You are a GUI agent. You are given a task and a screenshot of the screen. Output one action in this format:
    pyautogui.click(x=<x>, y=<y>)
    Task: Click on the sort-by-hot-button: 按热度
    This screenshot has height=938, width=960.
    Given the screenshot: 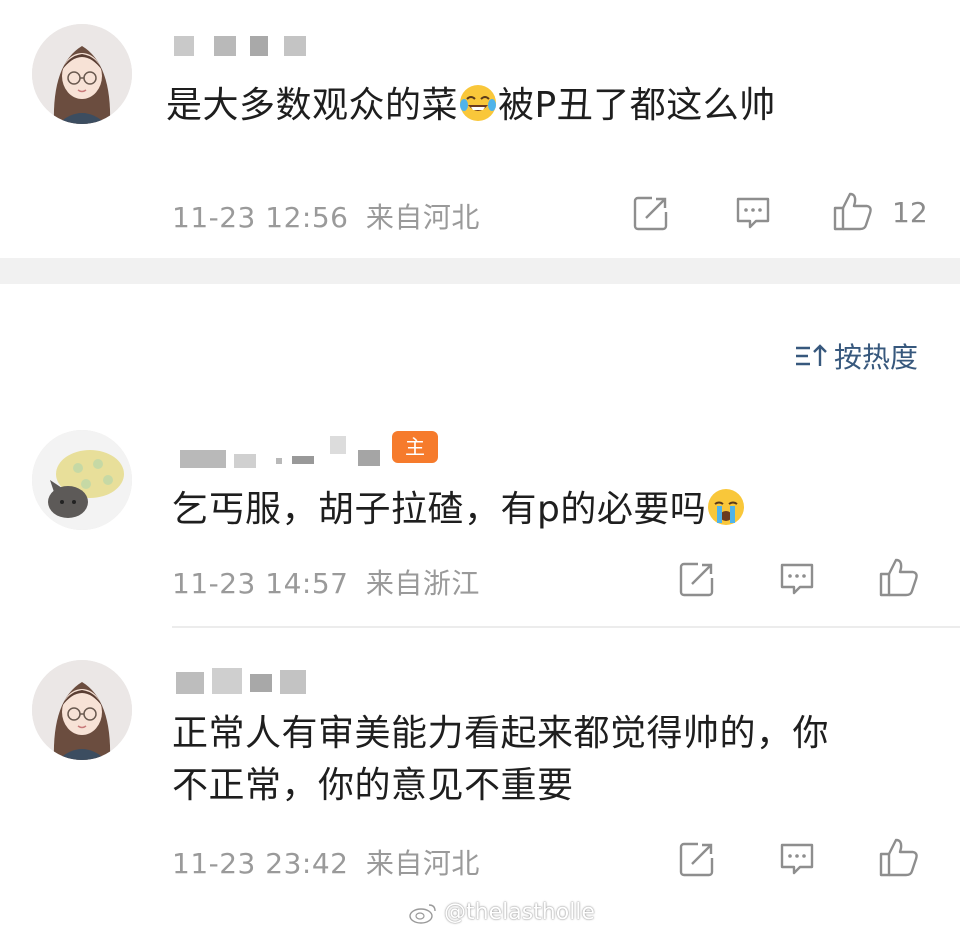 What is the action you would take?
    pyautogui.click(x=856, y=356)
    